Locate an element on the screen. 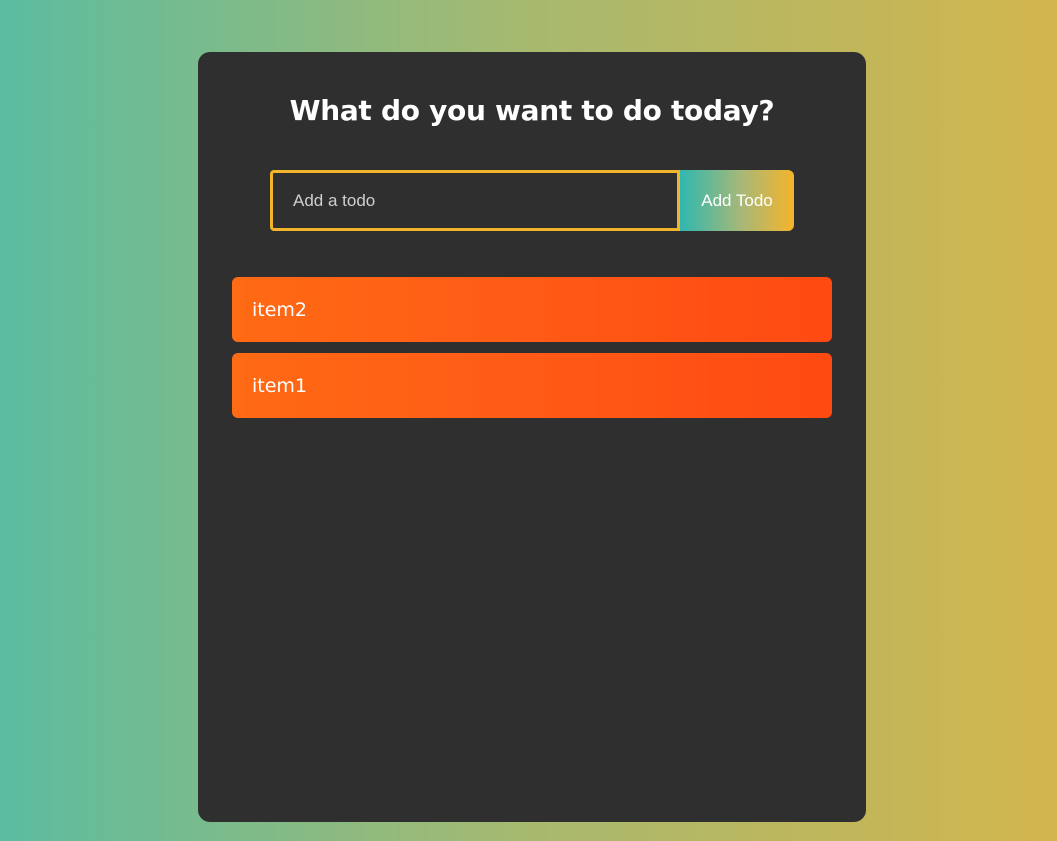  todo-list: item2 item1 is located at coordinates (532, 353).